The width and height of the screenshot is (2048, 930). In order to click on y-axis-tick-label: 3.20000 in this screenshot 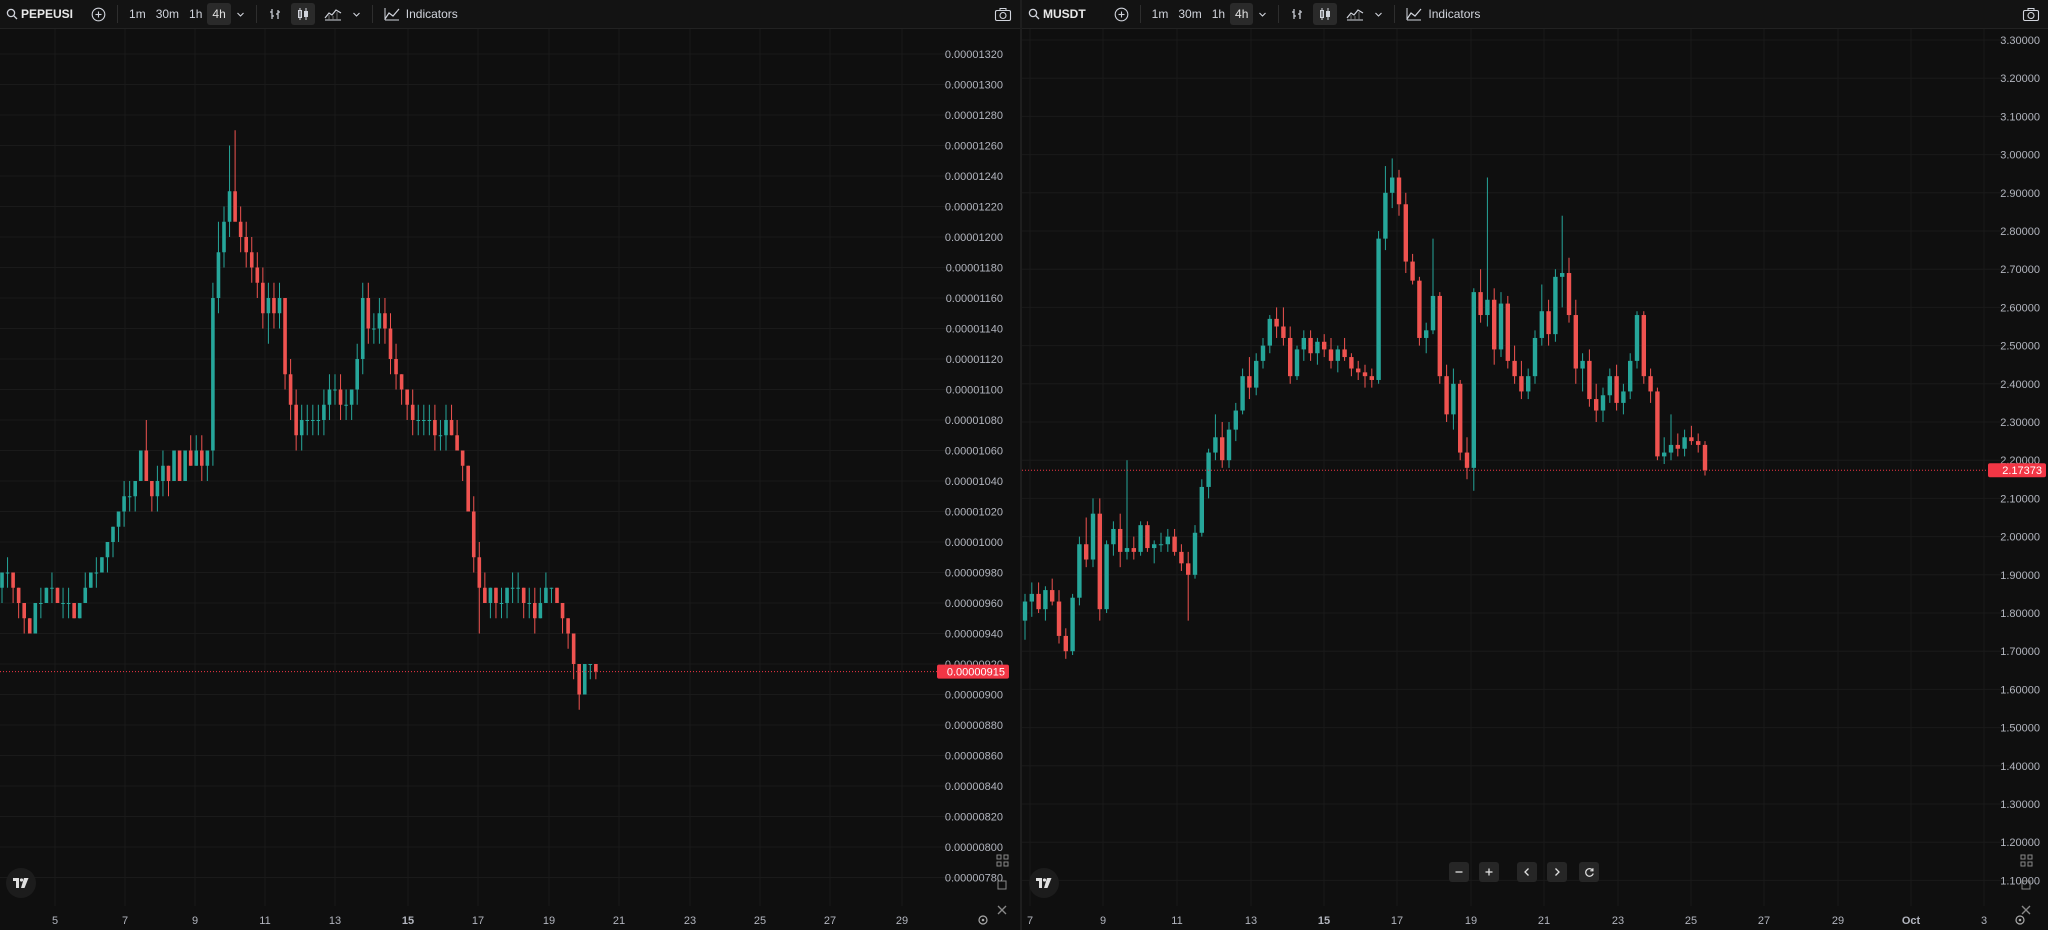, I will do `click(2020, 79)`.